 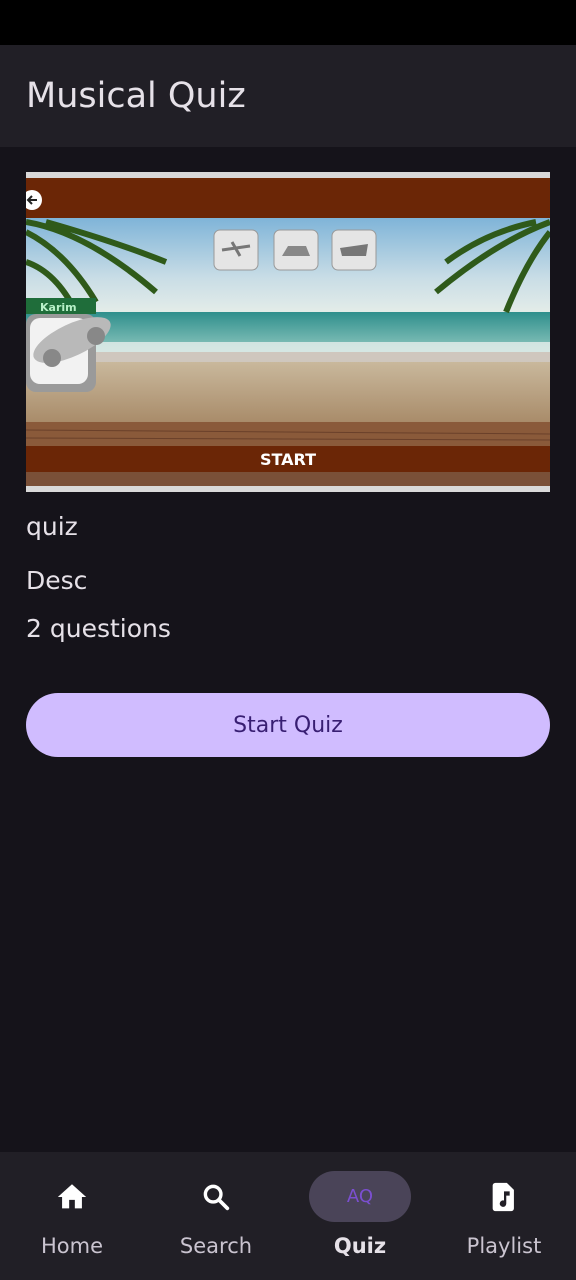 What do you see at coordinates (71, 1246) in the screenshot?
I see `nav-label-home: Home` at bounding box center [71, 1246].